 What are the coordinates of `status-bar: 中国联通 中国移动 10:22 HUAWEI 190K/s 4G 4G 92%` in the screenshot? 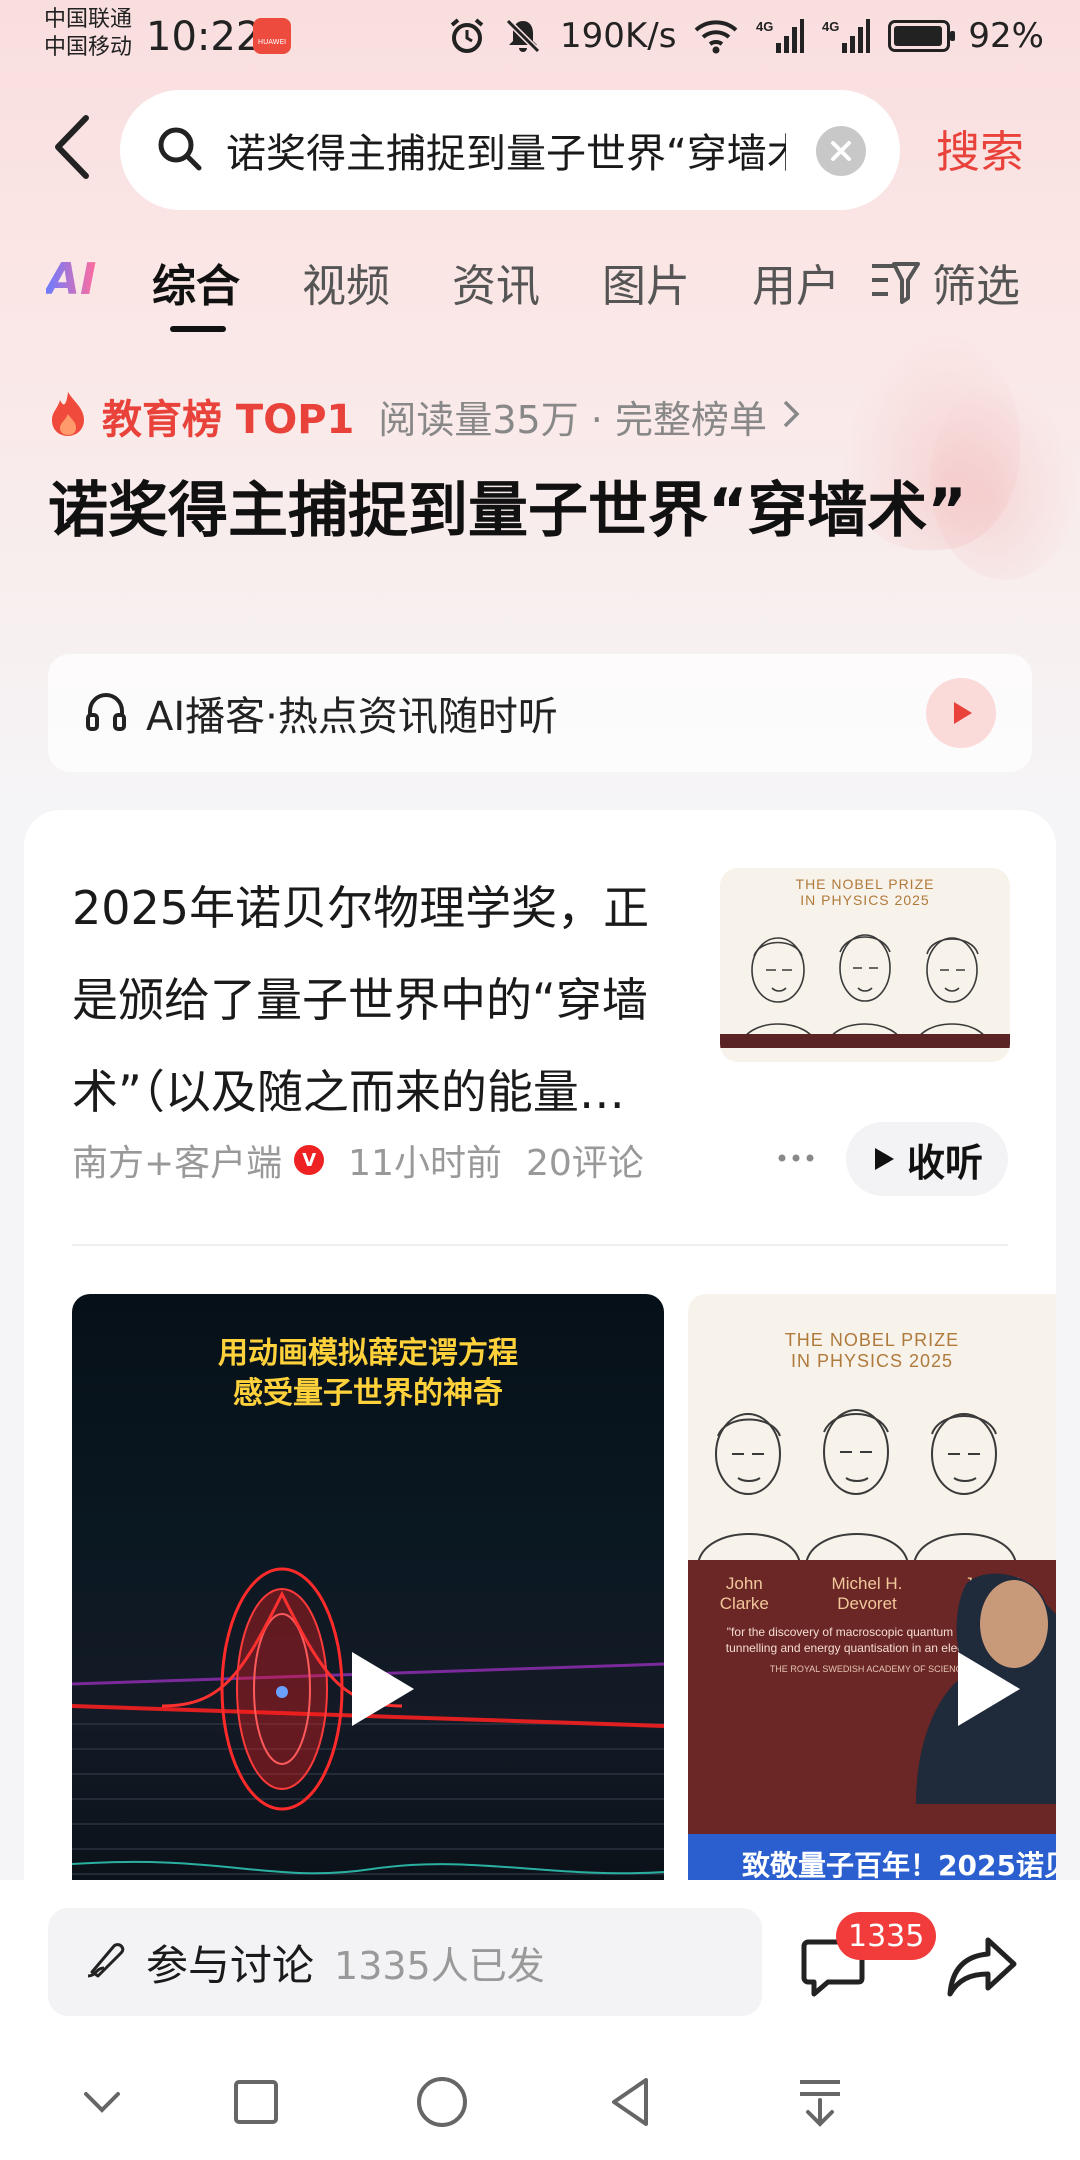 It's located at (540, 38).